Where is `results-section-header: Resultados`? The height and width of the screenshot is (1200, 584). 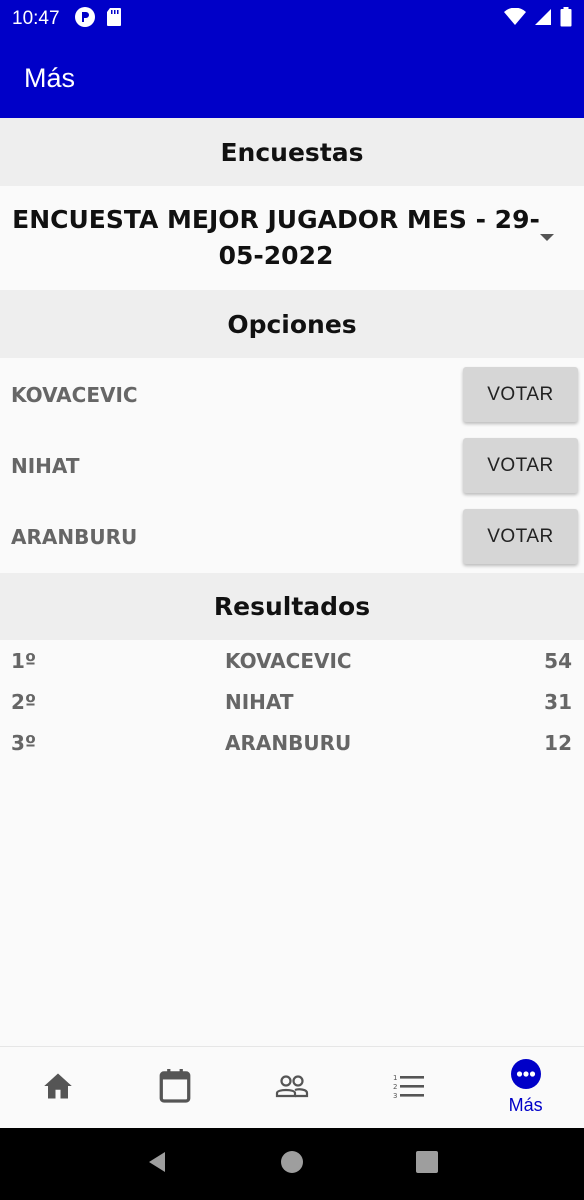
results-section-header: Resultados is located at coordinates (292, 606).